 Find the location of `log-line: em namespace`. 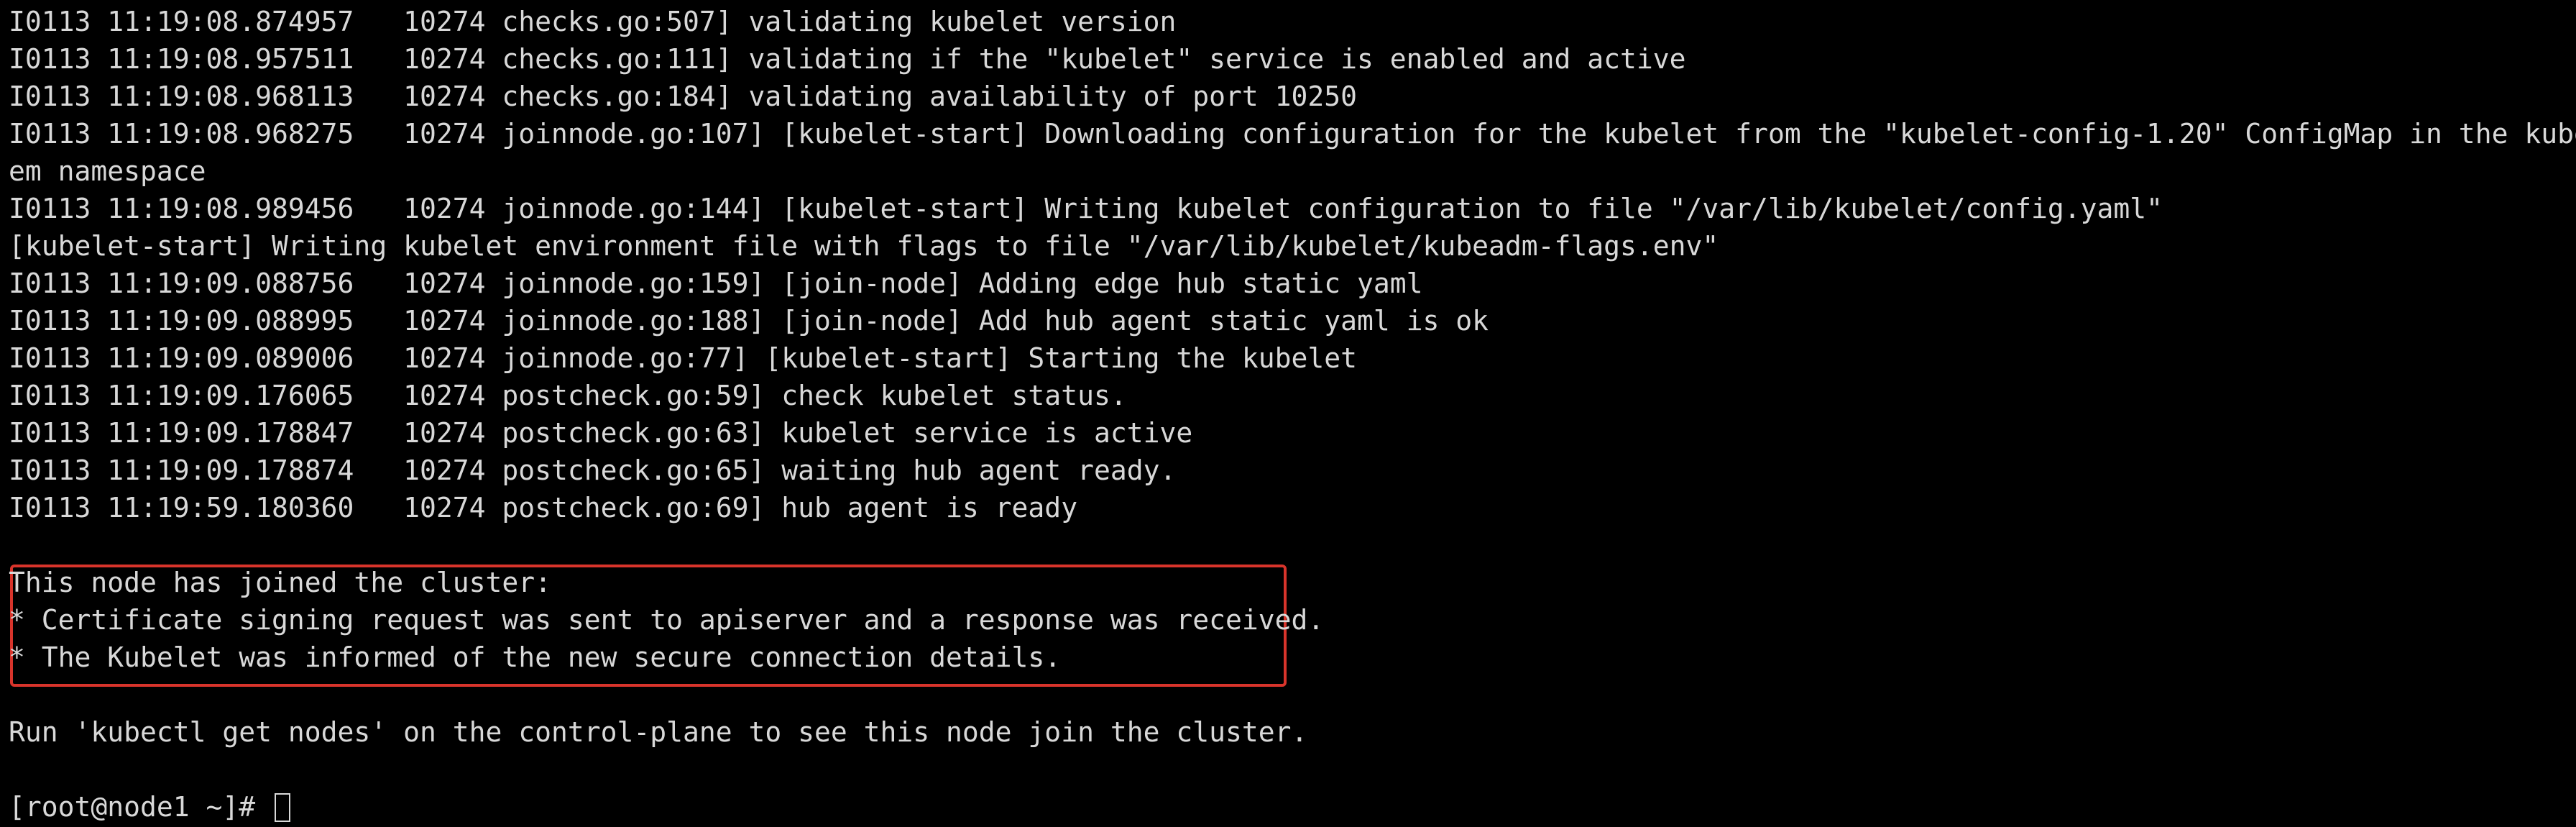

log-line: em namespace is located at coordinates (107, 171).